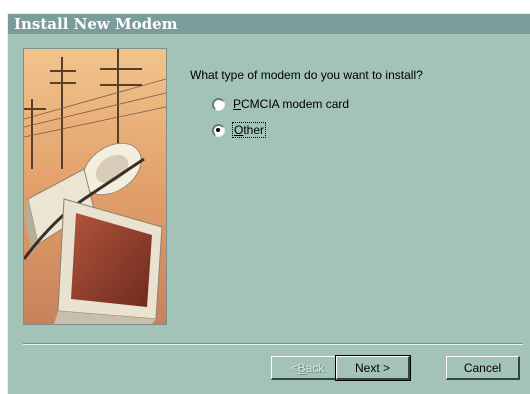 The height and width of the screenshot is (394, 530). I want to click on next-button: Next >, so click(373, 368).